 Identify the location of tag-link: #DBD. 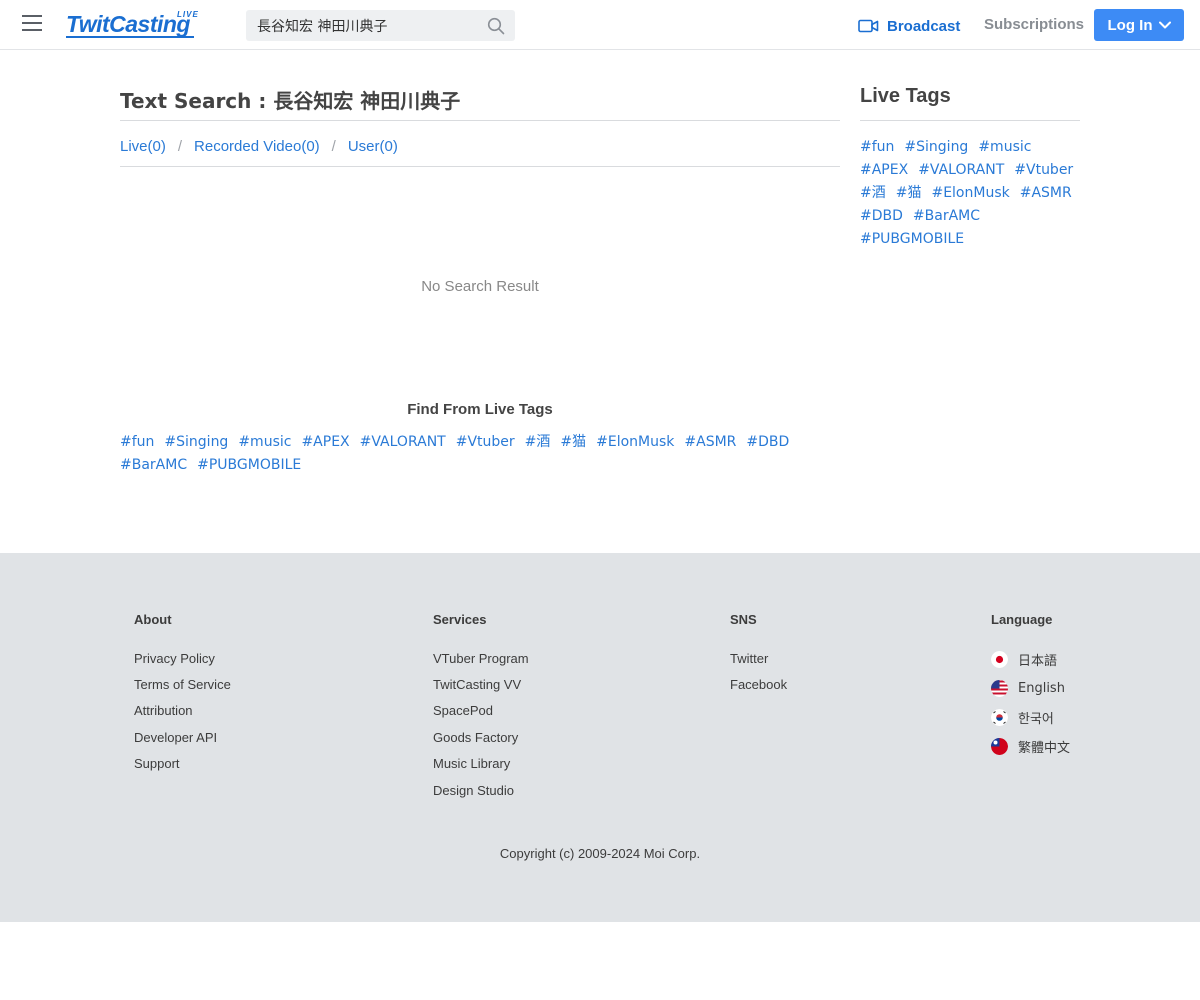
(767, 442).